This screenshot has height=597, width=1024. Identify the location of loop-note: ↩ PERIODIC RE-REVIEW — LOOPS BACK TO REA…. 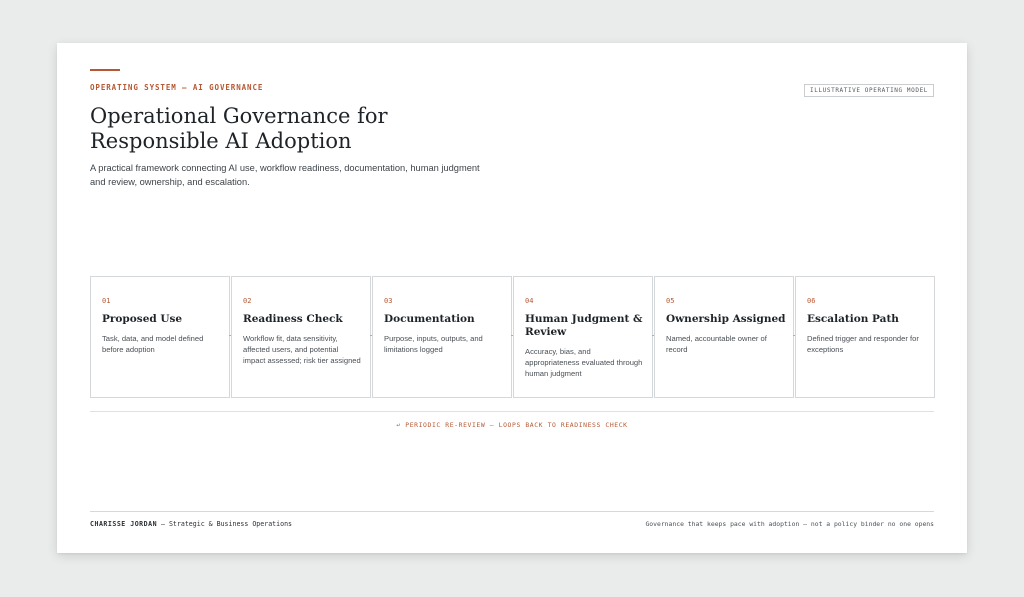
(512, 425).